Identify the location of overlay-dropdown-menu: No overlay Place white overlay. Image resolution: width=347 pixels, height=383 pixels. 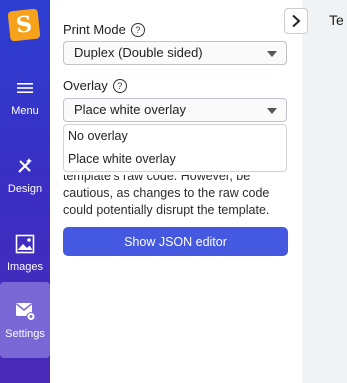
(175, 148).